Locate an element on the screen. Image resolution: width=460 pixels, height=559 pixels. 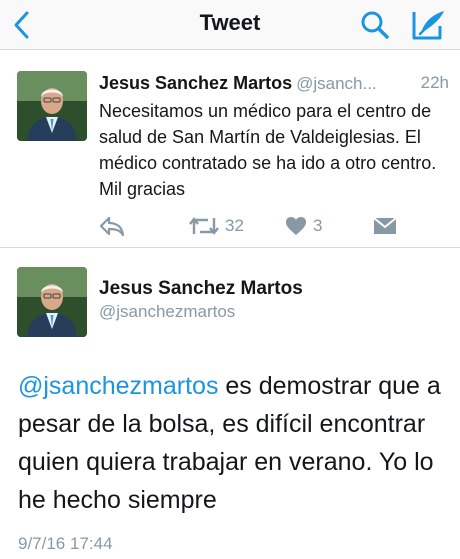
direct-message-button is located at coordinates (385, 226).